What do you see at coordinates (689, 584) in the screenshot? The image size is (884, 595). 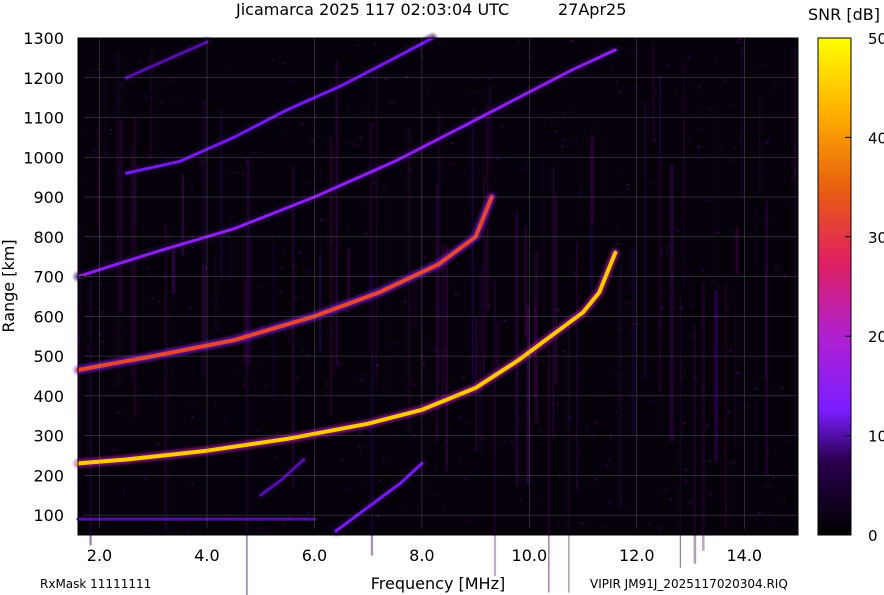 I see `file-label: VIPIR JM91J_2025117020304.RIQ` at bounding box center [689, 584].